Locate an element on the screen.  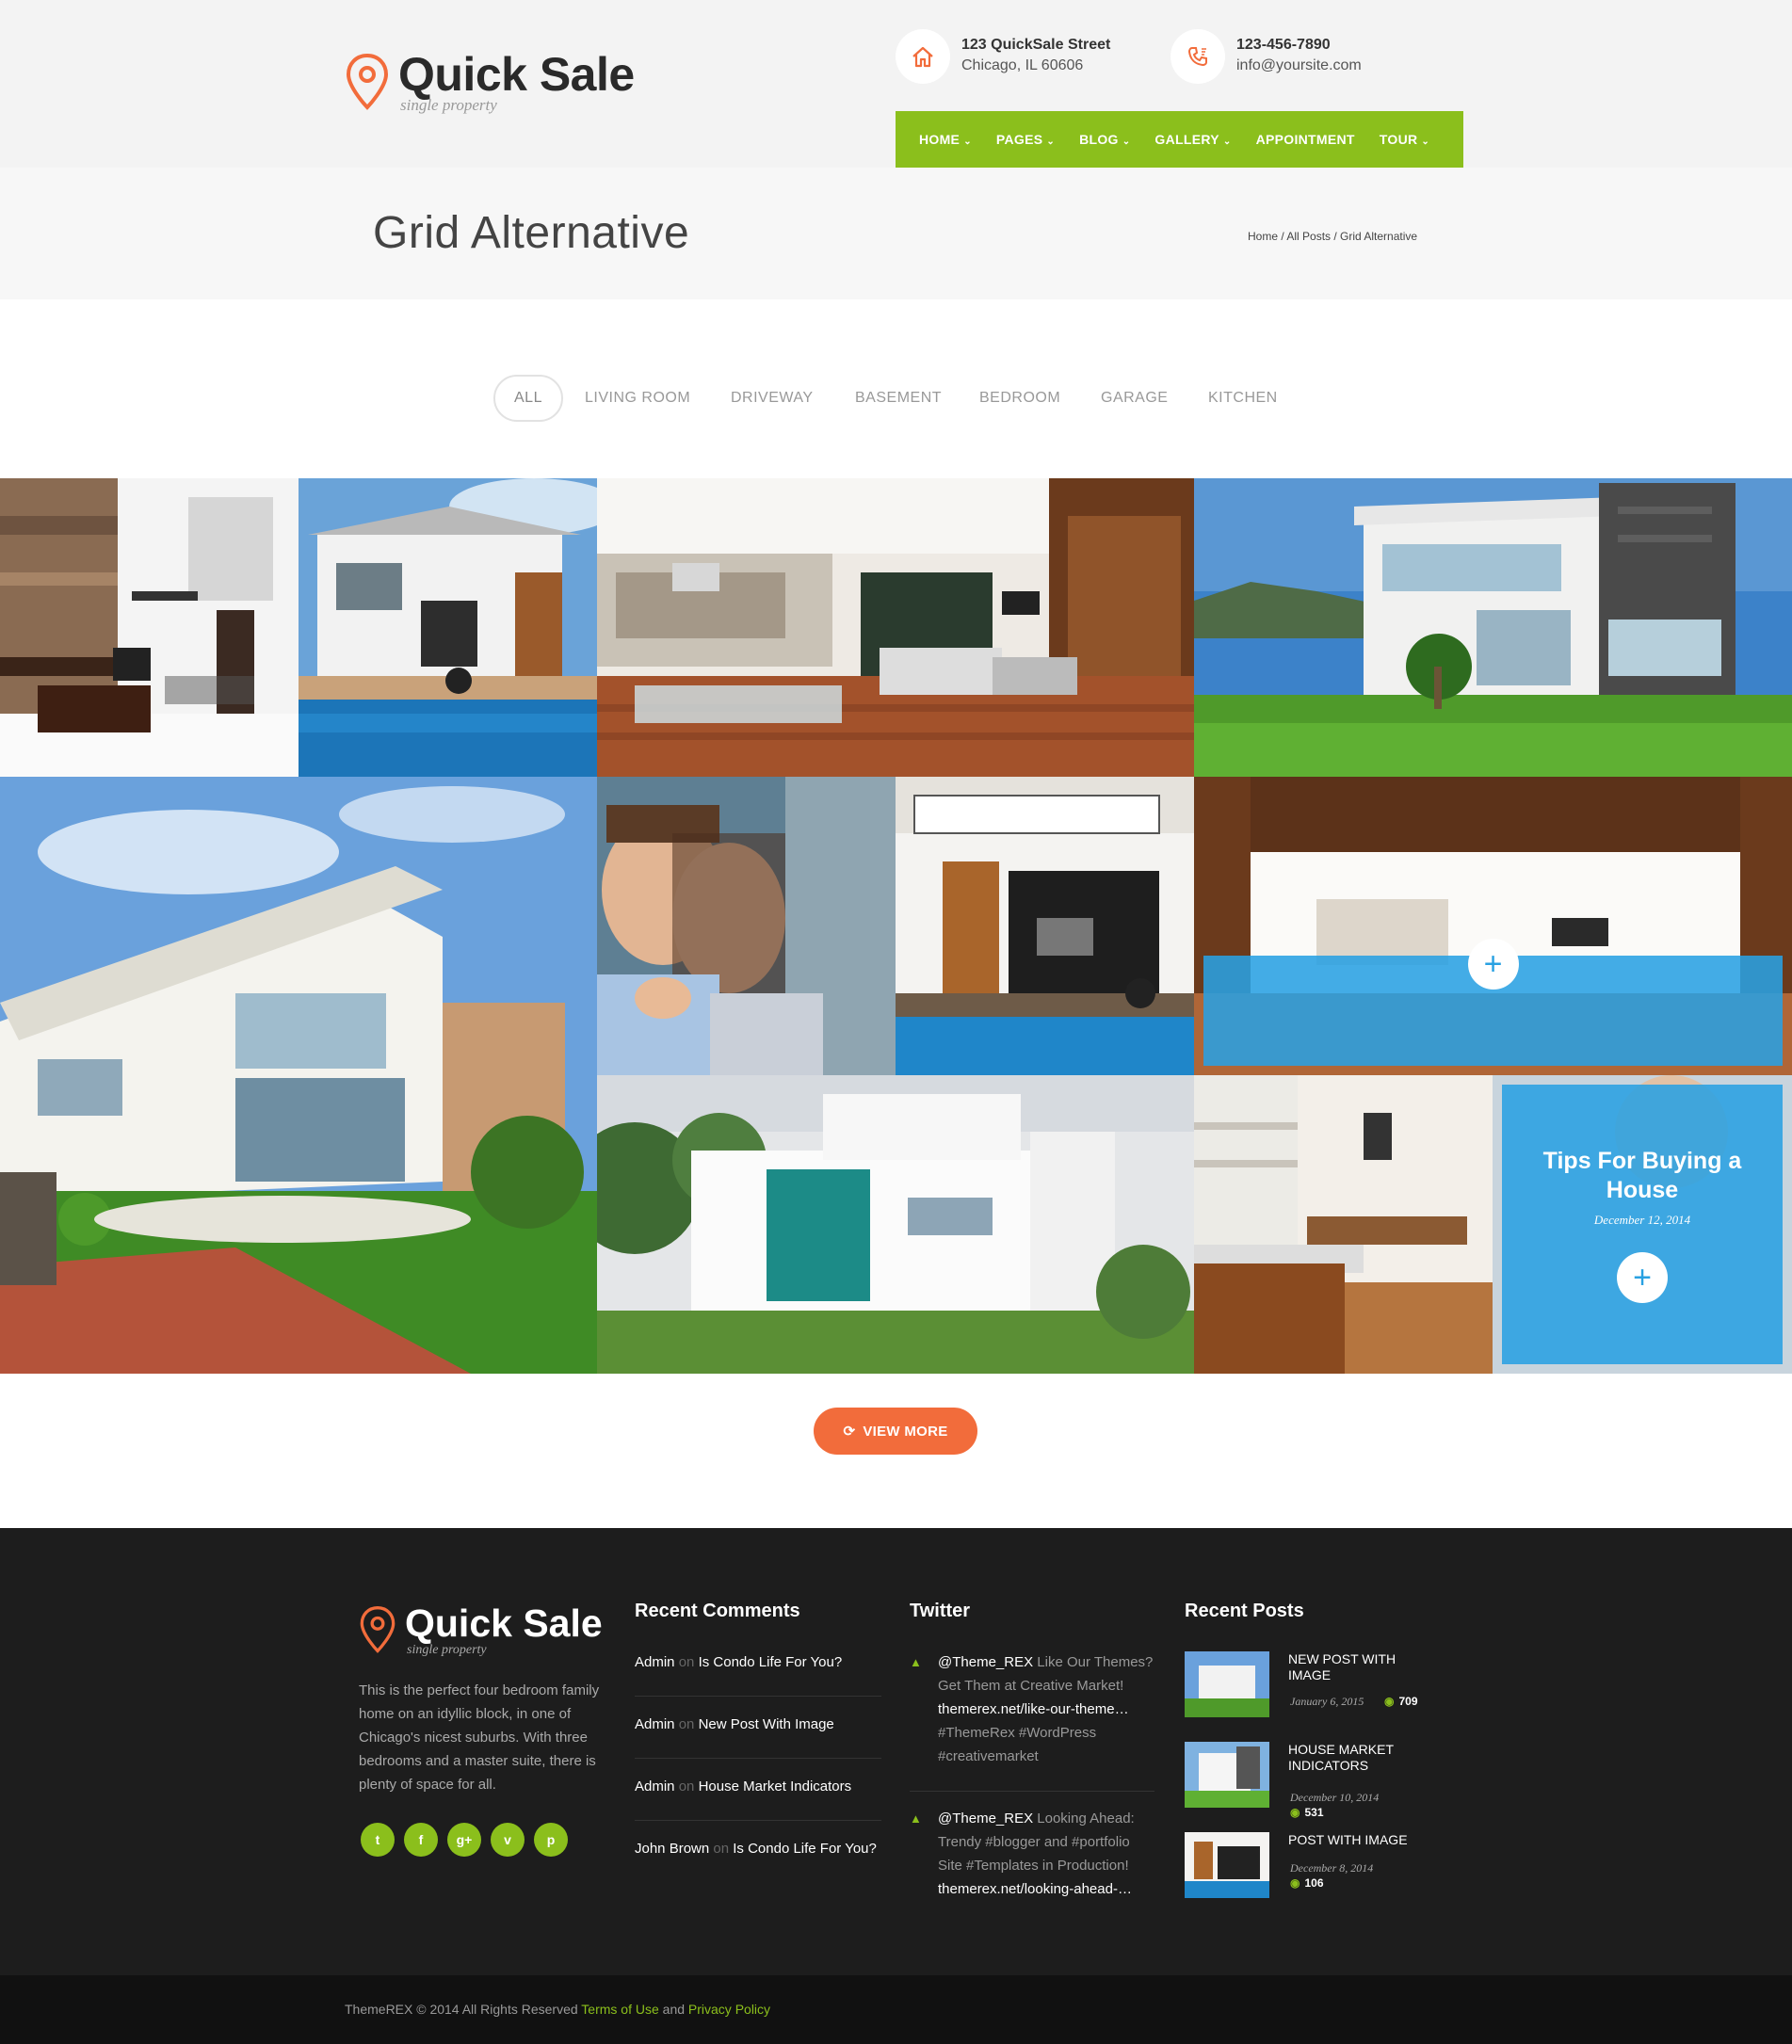
post-title: Tips For Buying a House is located at coordinates (1642, 1176).